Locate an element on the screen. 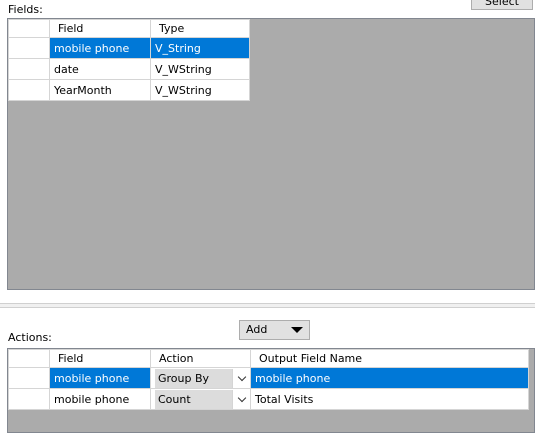 This screenshot has width=535, height=433. fields-column-header-type: Type is located at coordinates (200, 28).